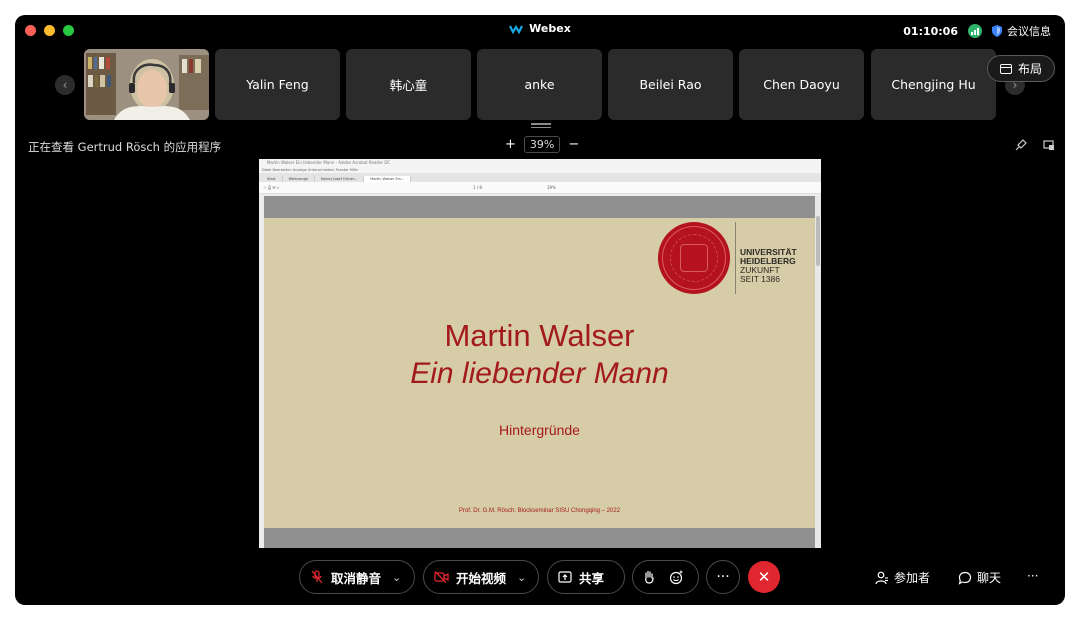 The height and width of the screenshot is (620, 1080). What do you see at coordinates (540, 577) in the screenshot?
I see `meeting-controls-bar: 取消静音 ⌄ 开始视频 ⌄ 共享 ··· ✕ 参加者 聊天 ···` at bounding box center [540, 577].